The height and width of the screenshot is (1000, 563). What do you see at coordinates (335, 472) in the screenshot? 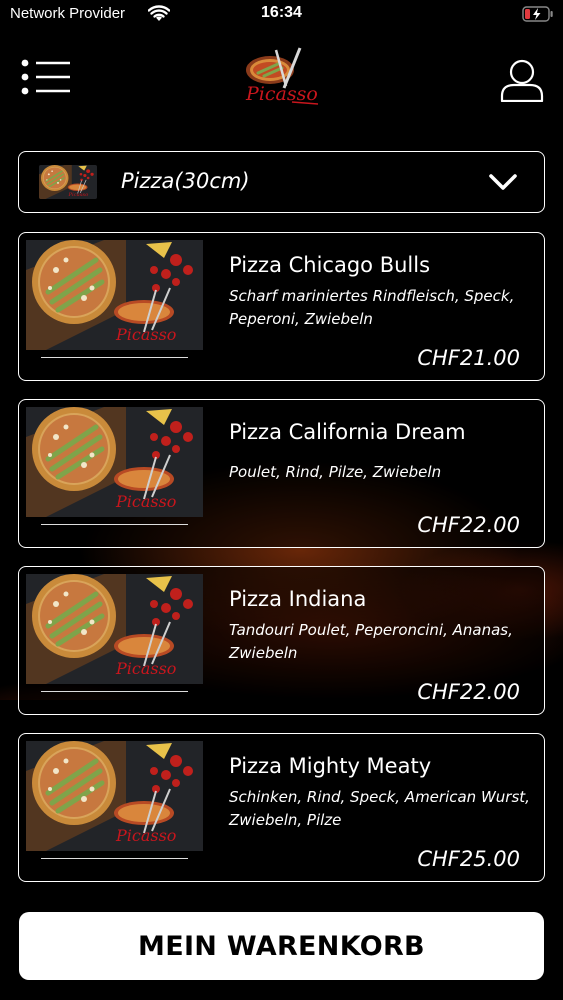
I see `product-description: Poulet, Rind, Pilze, Zwiebeln` at bounding box center [335, 472].